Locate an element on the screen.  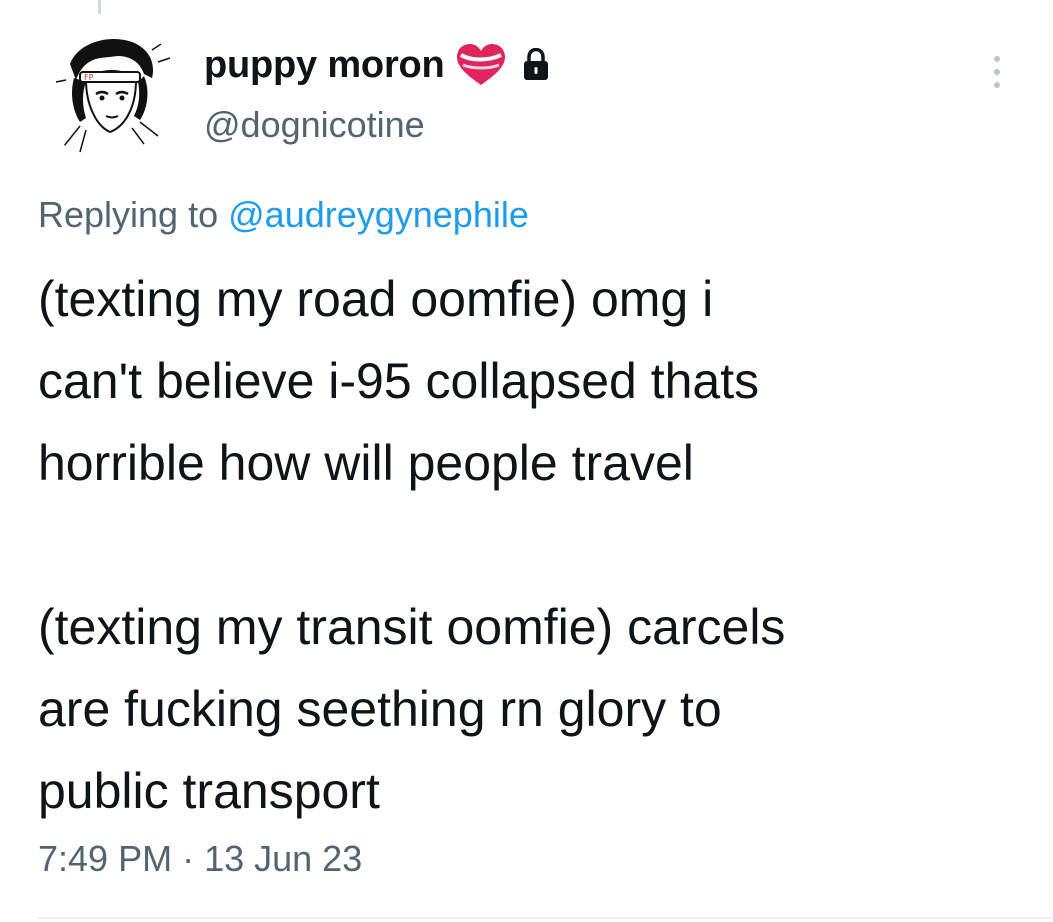
author-name-row: puppy moron is located at coordinates (377, 65).